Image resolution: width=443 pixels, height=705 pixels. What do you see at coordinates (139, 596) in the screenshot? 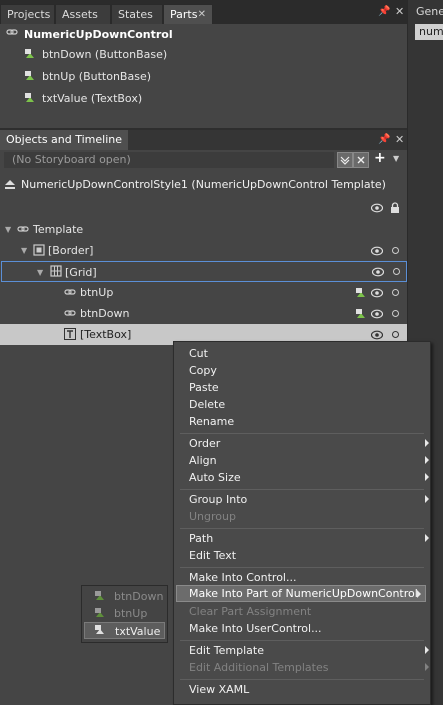
I see `submenu-item-label: btnDown` at bounding box center [139, 596].